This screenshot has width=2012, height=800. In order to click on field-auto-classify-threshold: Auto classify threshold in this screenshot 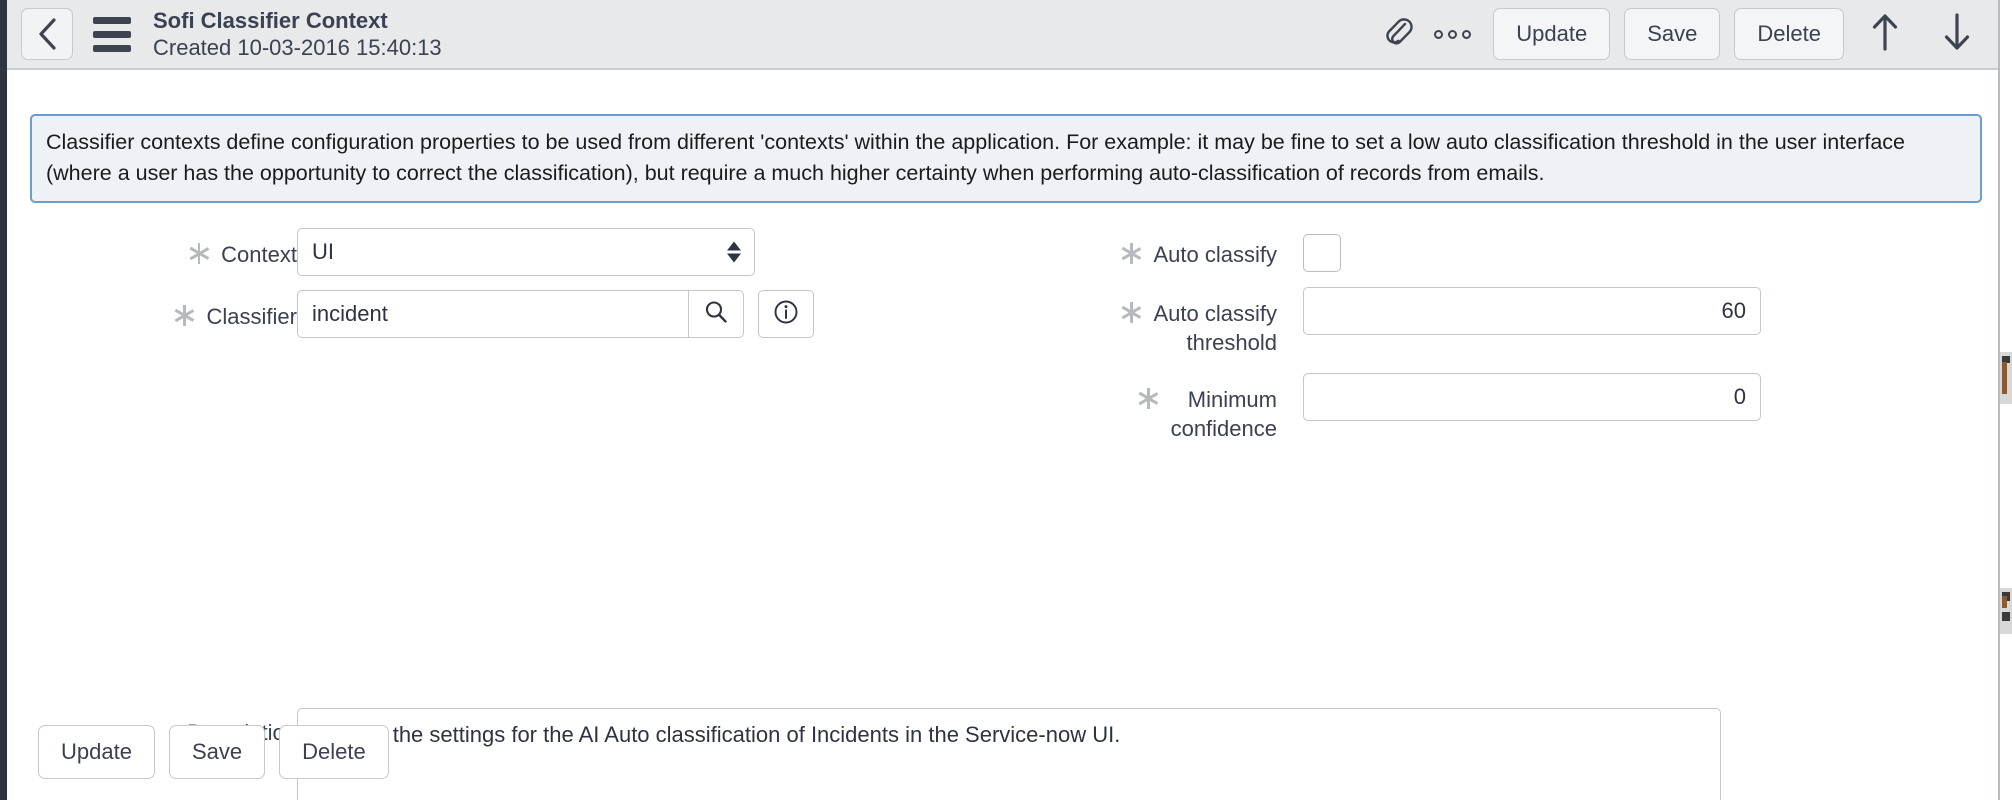, I will do `click(1457, 322)`.